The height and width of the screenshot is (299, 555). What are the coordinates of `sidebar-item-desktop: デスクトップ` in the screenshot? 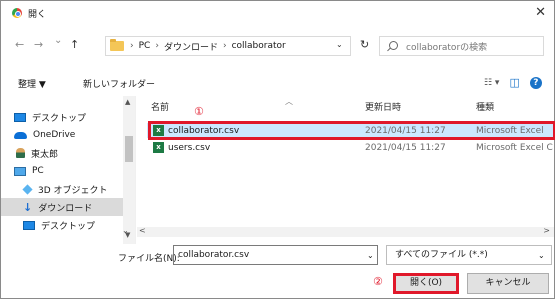 It's located at (62, 117).